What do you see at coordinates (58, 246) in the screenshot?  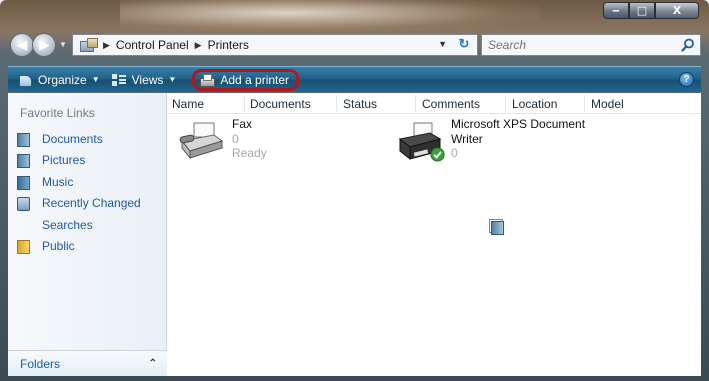 I see `sidebar-item-label: Public` at bounding box center [58, 246].